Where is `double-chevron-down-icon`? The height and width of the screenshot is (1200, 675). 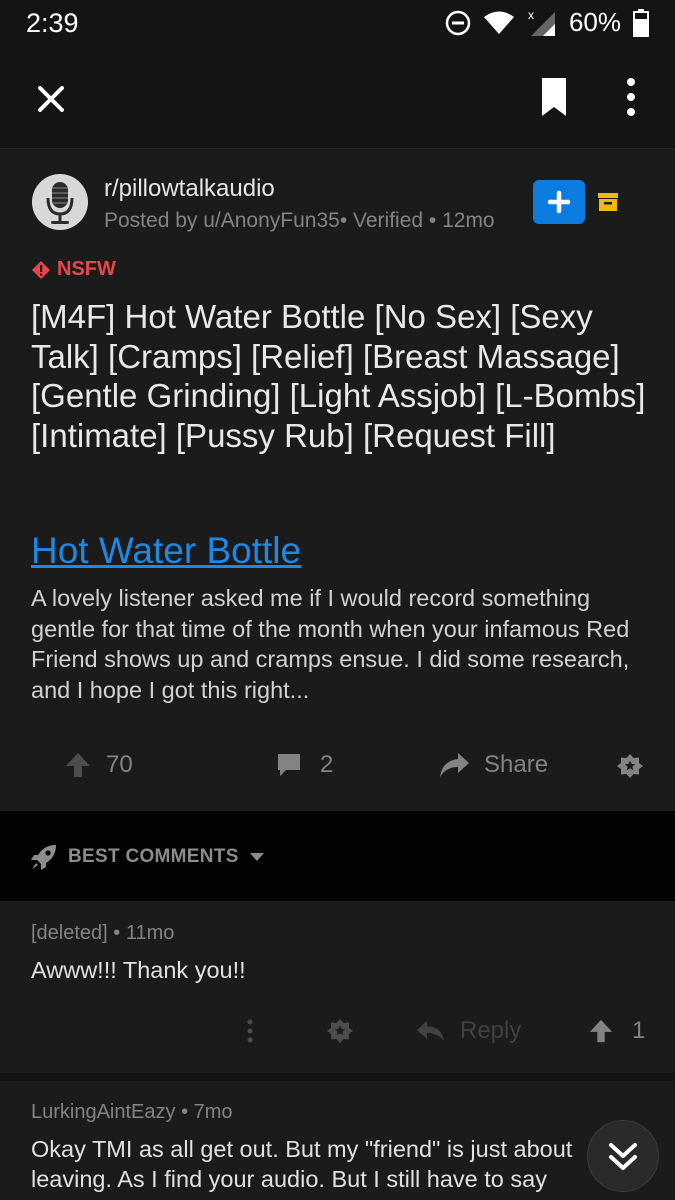 double-chevron-down-icon is located at coordinates (623, 1156).